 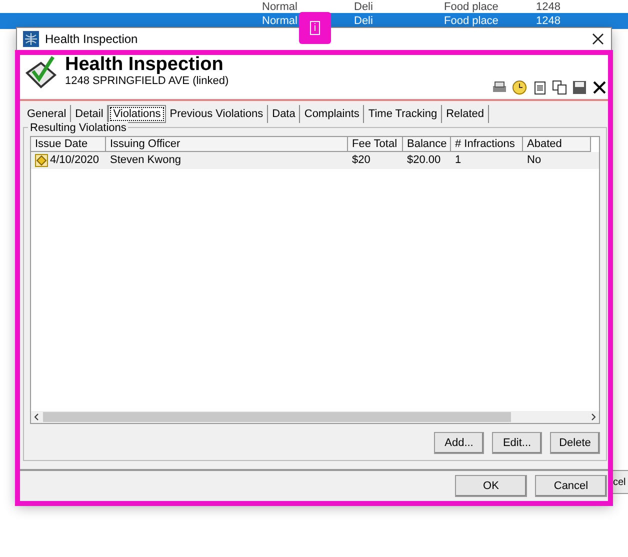 I want to click on column-header: Abated, so click(x=557, y=144).